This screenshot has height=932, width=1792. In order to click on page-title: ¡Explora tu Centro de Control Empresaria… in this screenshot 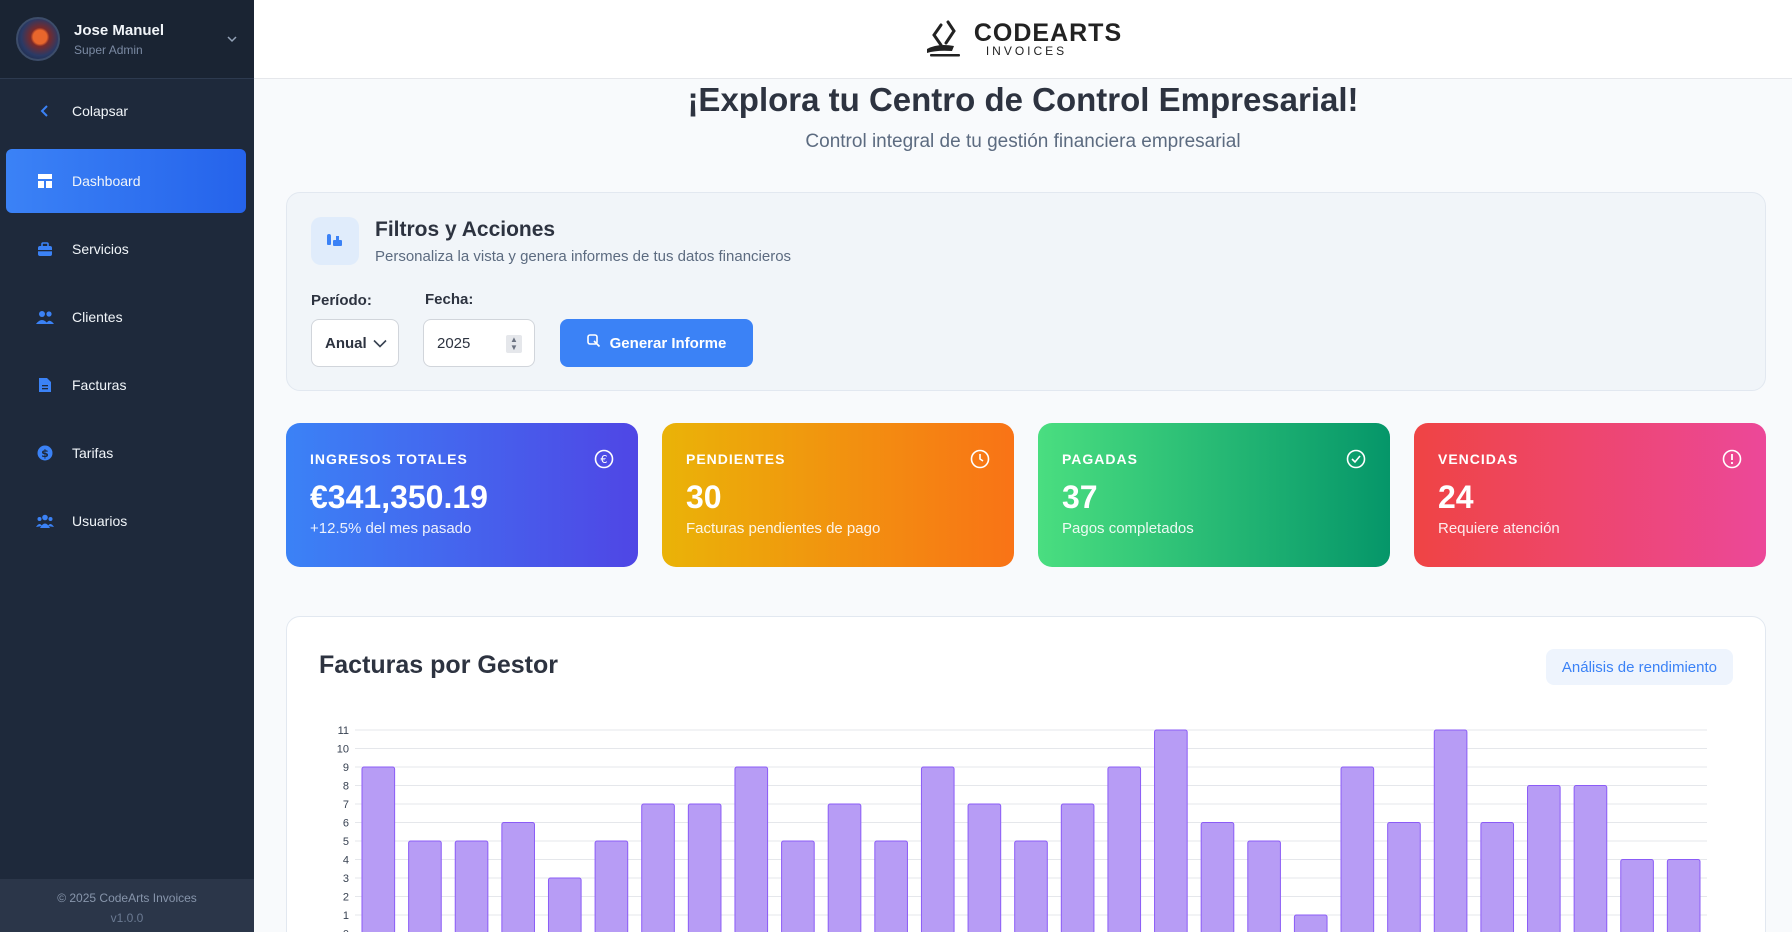, I will do `click(1023, 99)`.